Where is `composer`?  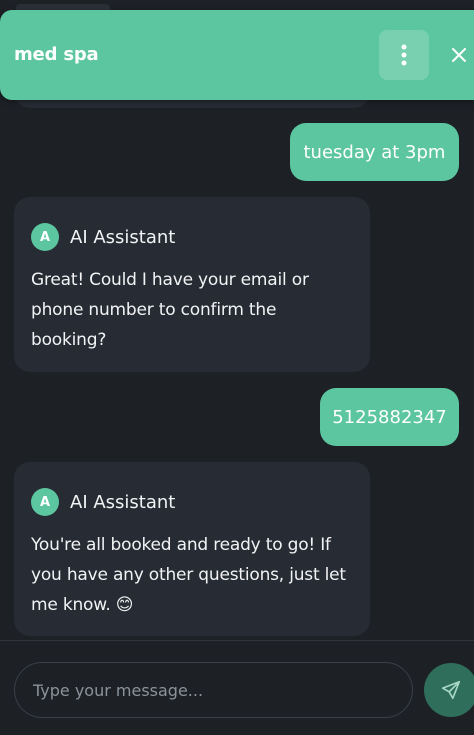
composer is located at coordinates (237, 687).